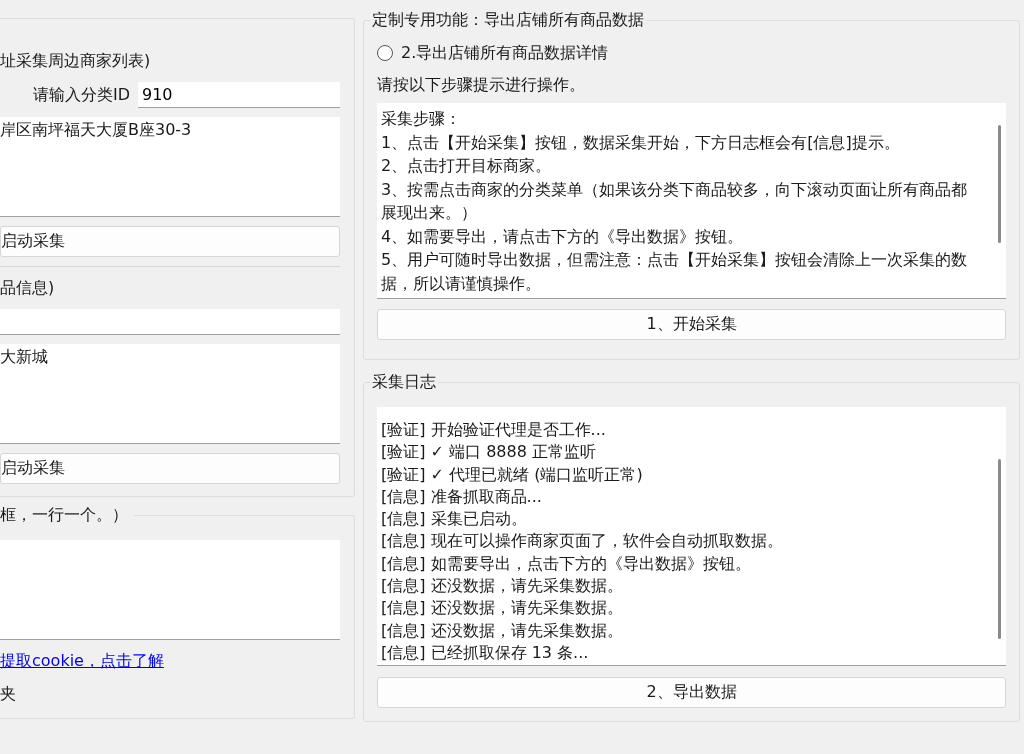  Describe the element at coordinates (385, 53) in the screenshot. I see `radio-icon` at that location.